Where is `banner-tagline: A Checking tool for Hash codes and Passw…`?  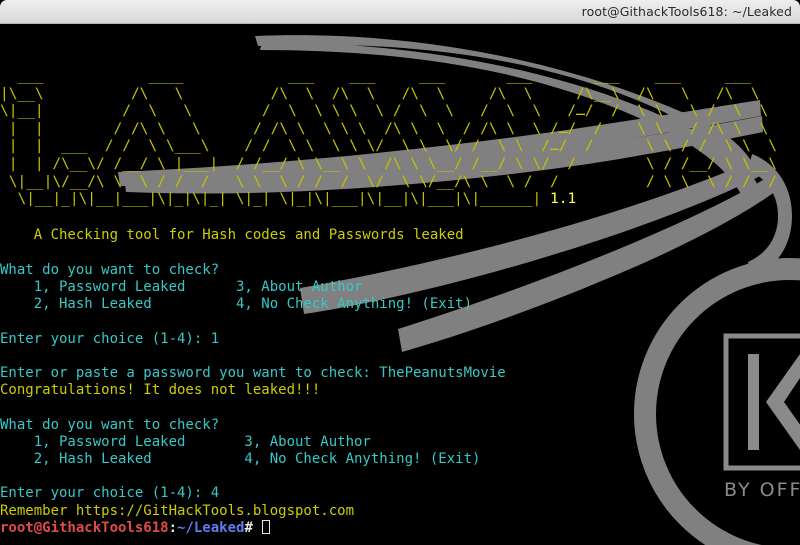 banner-tagline: A Checking tool for Hash codes and Passw… is located at coordinates (232, 235).